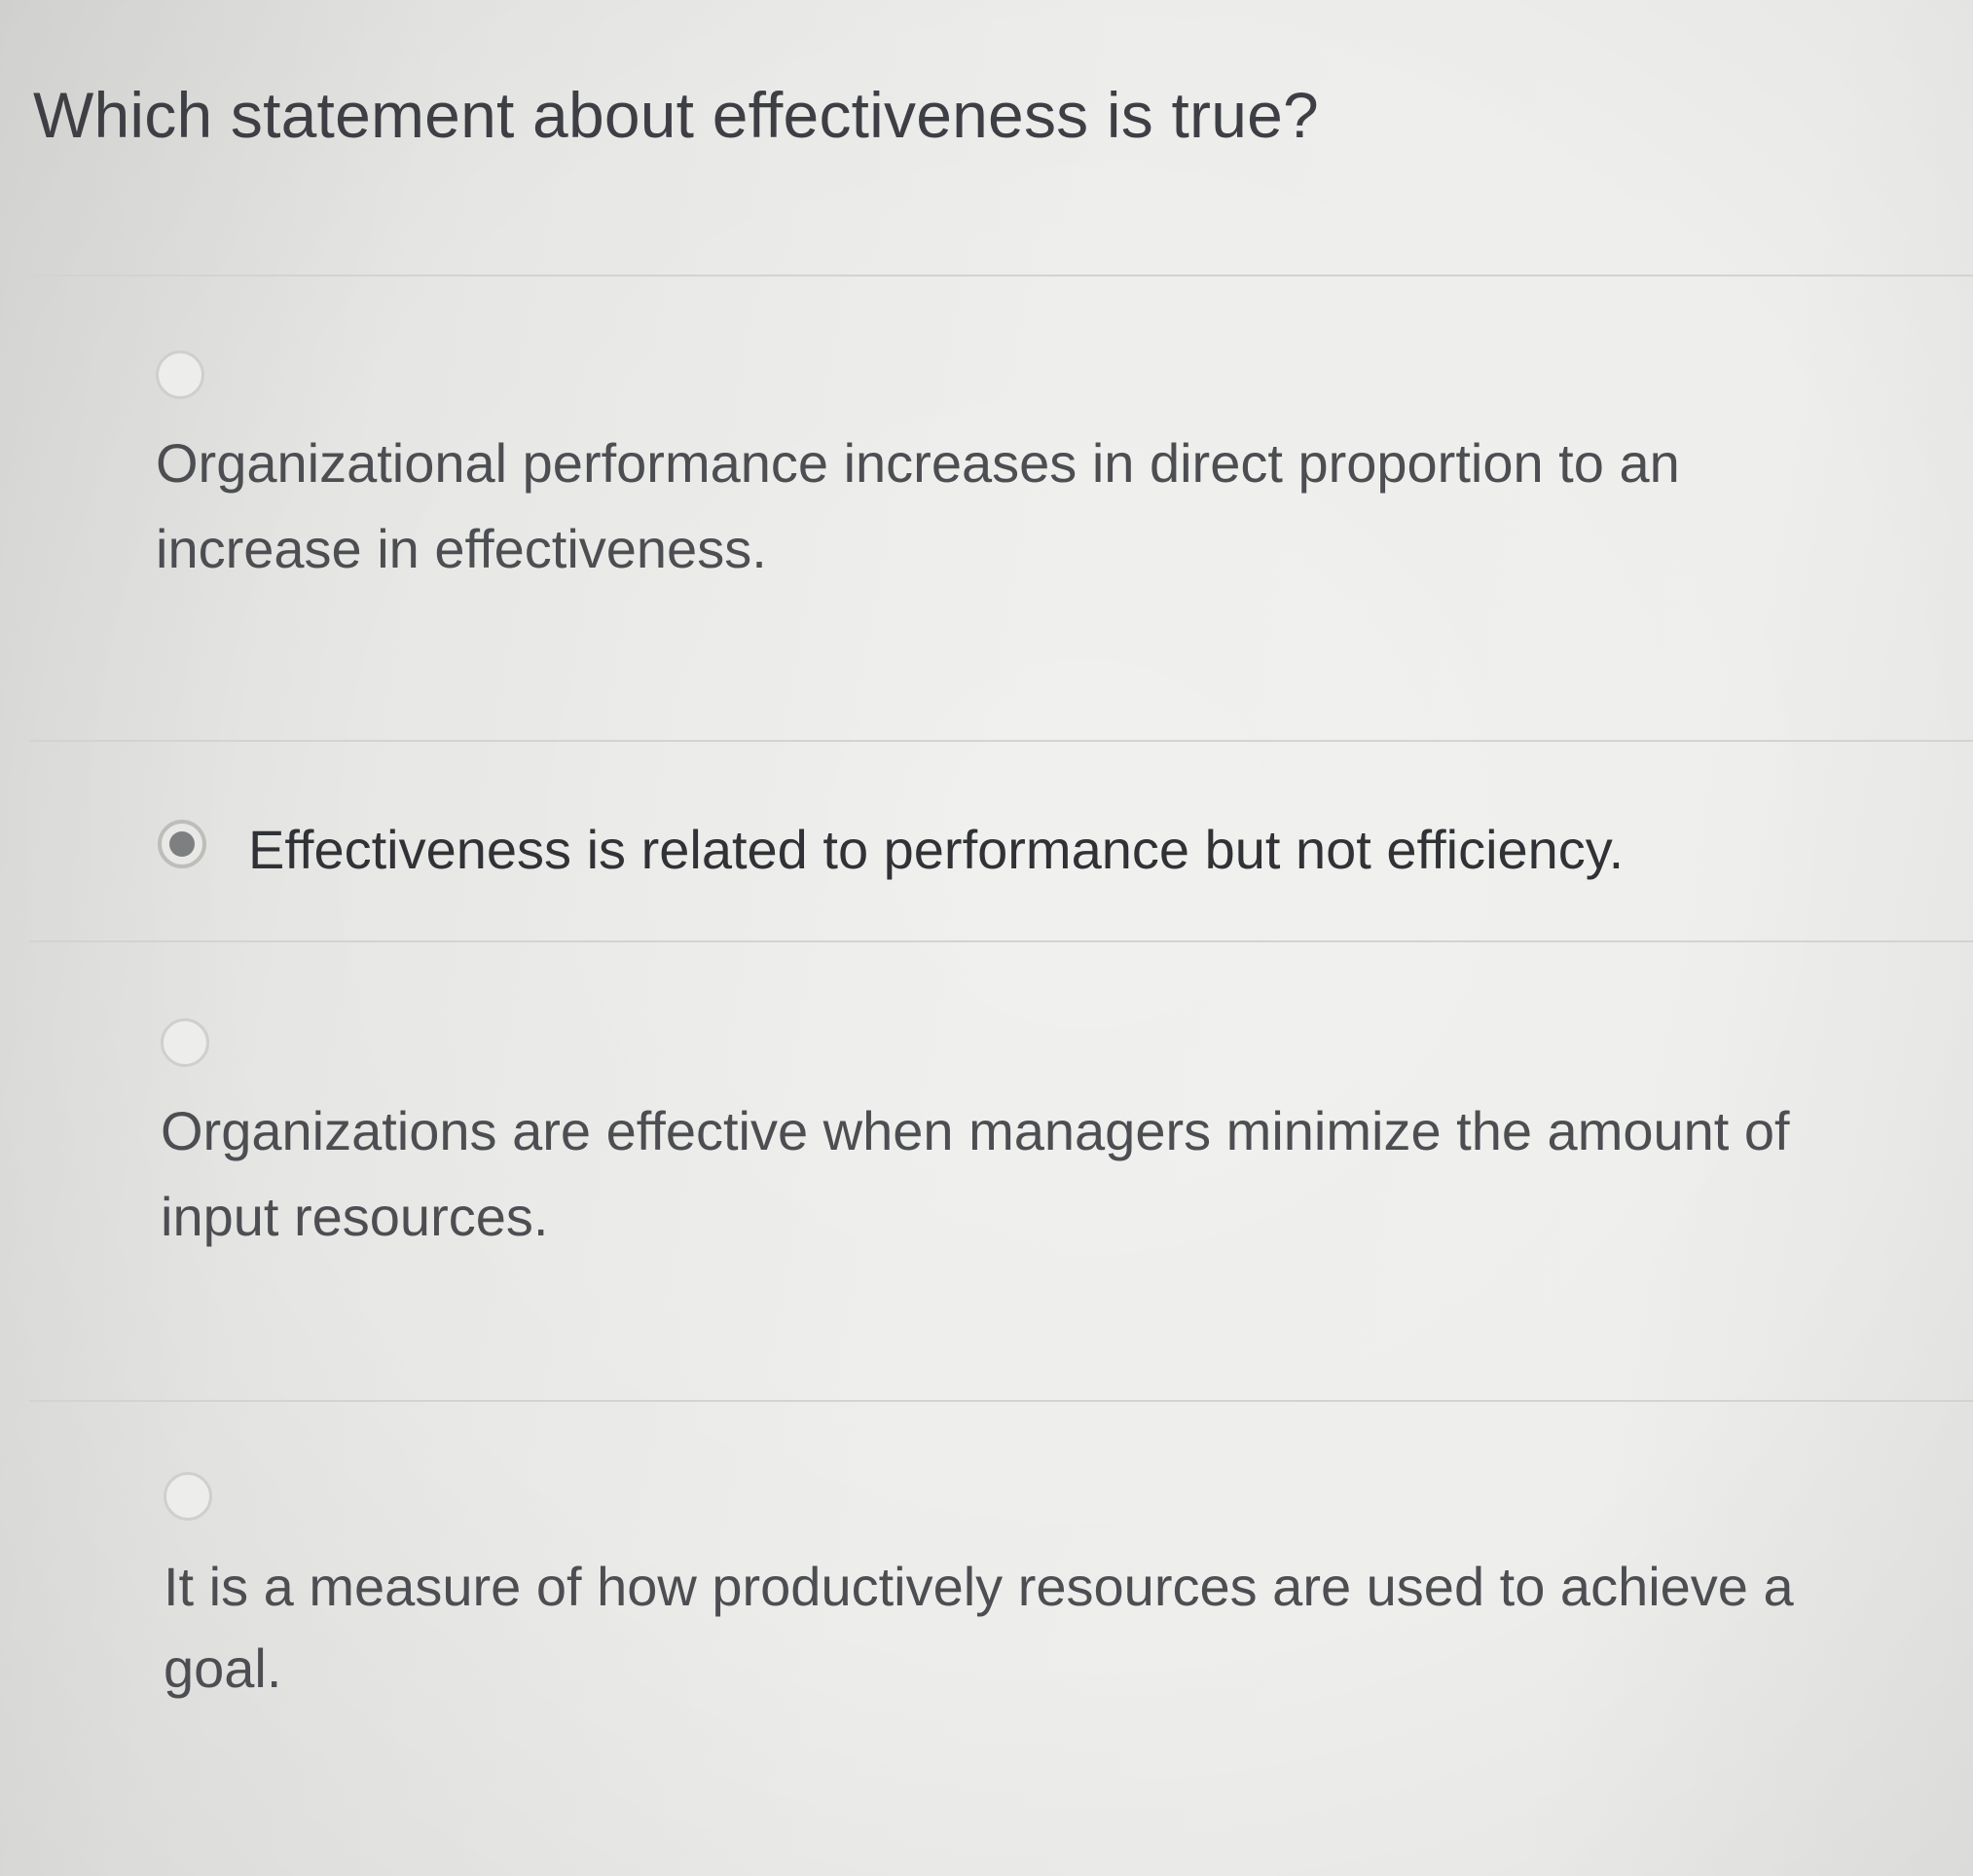 The image size is (1973, 1876). I want to click on radio-button-option-2-selected, so click(182, 844).